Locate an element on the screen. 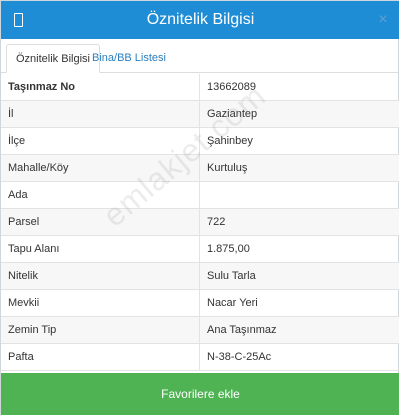 This screenshot has height=415, width=399. row-label: Mevkii is located at coordinates (100, 303).